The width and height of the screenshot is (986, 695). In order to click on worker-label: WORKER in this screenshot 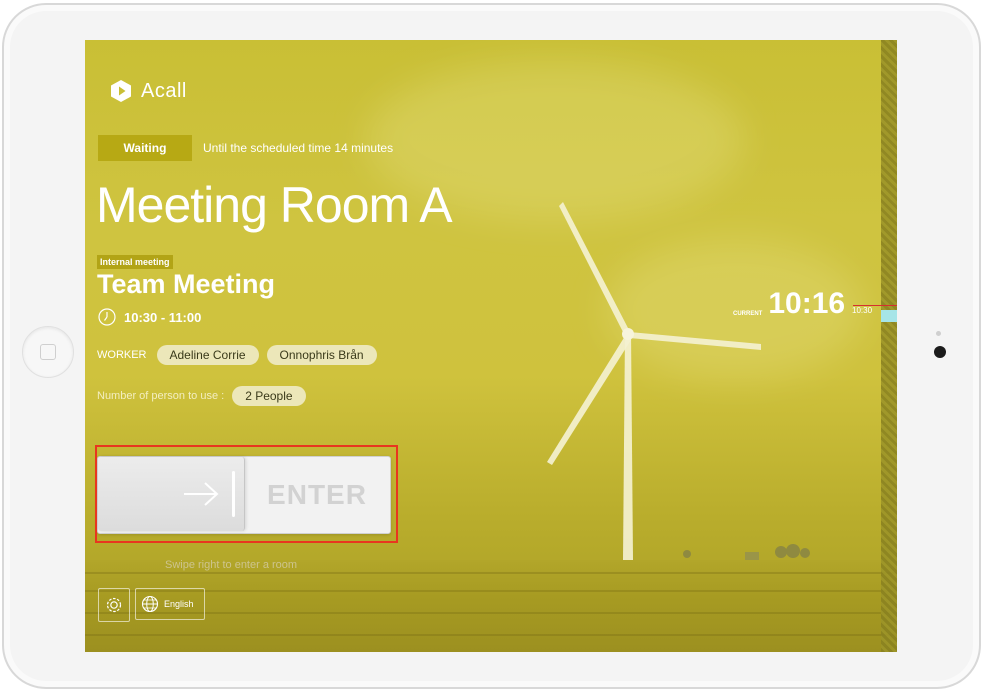, I will do `click(122, 355)`.